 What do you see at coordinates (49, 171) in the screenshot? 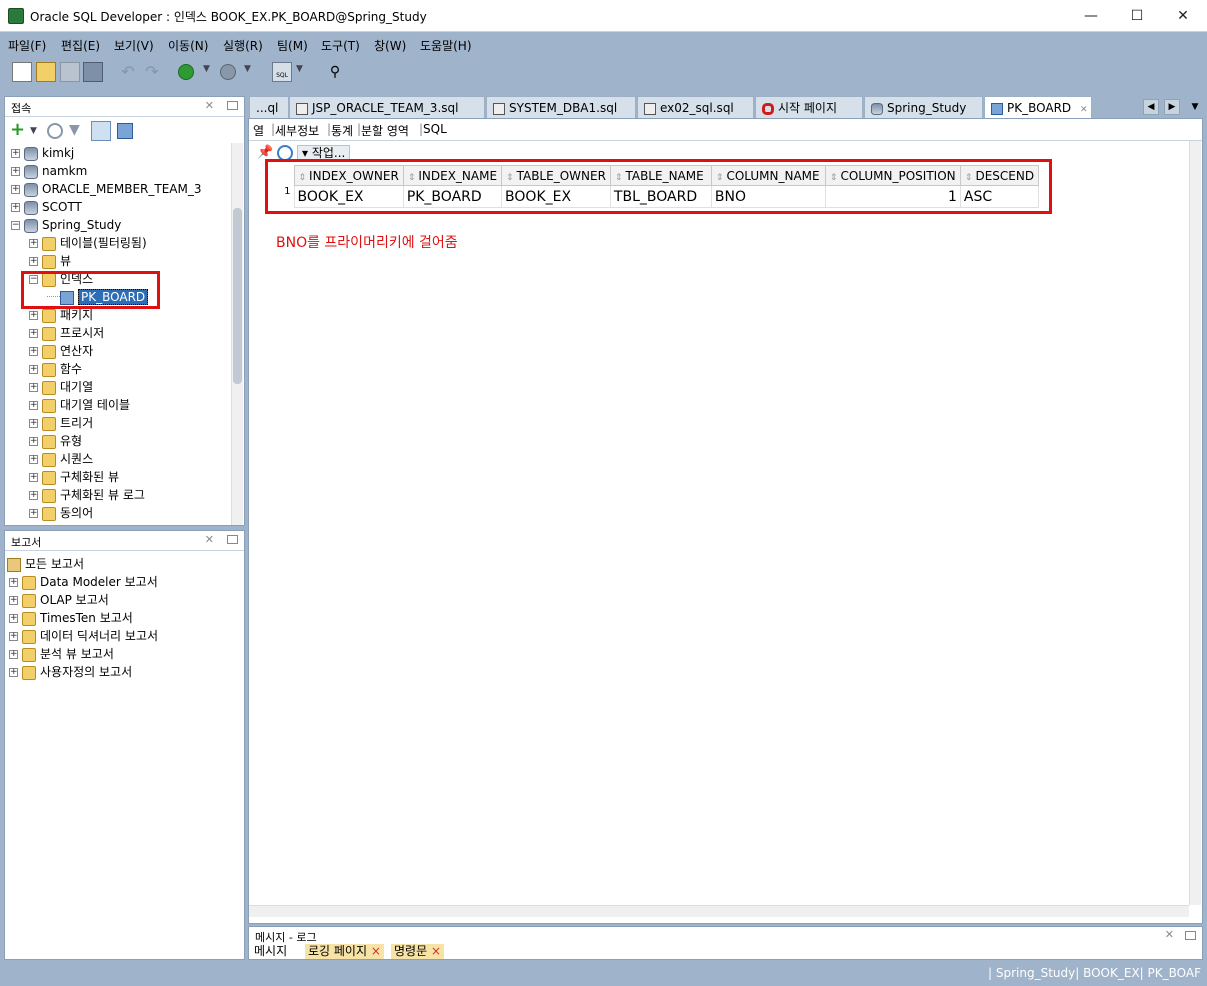
I see `tree-item-namkm: + namkm` at bounding box center [49, 171].